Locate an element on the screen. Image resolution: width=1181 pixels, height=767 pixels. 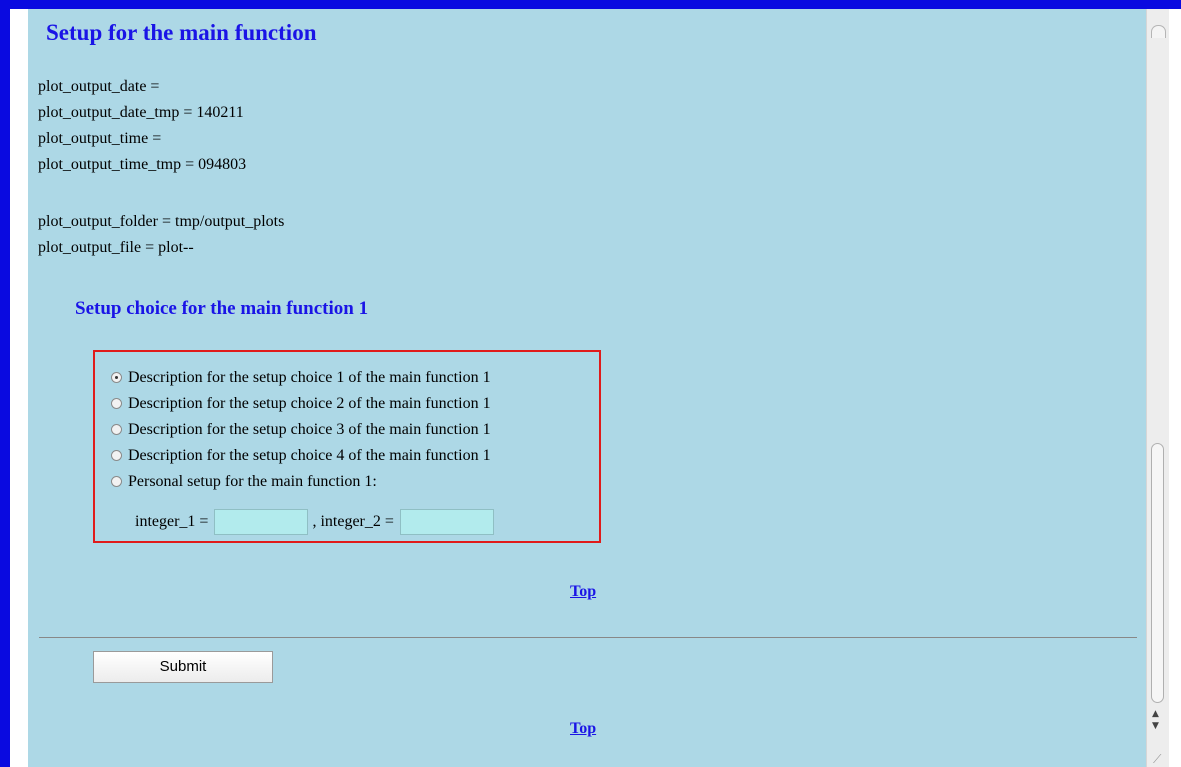
window-frame-top is located at coordinates (590, 4).